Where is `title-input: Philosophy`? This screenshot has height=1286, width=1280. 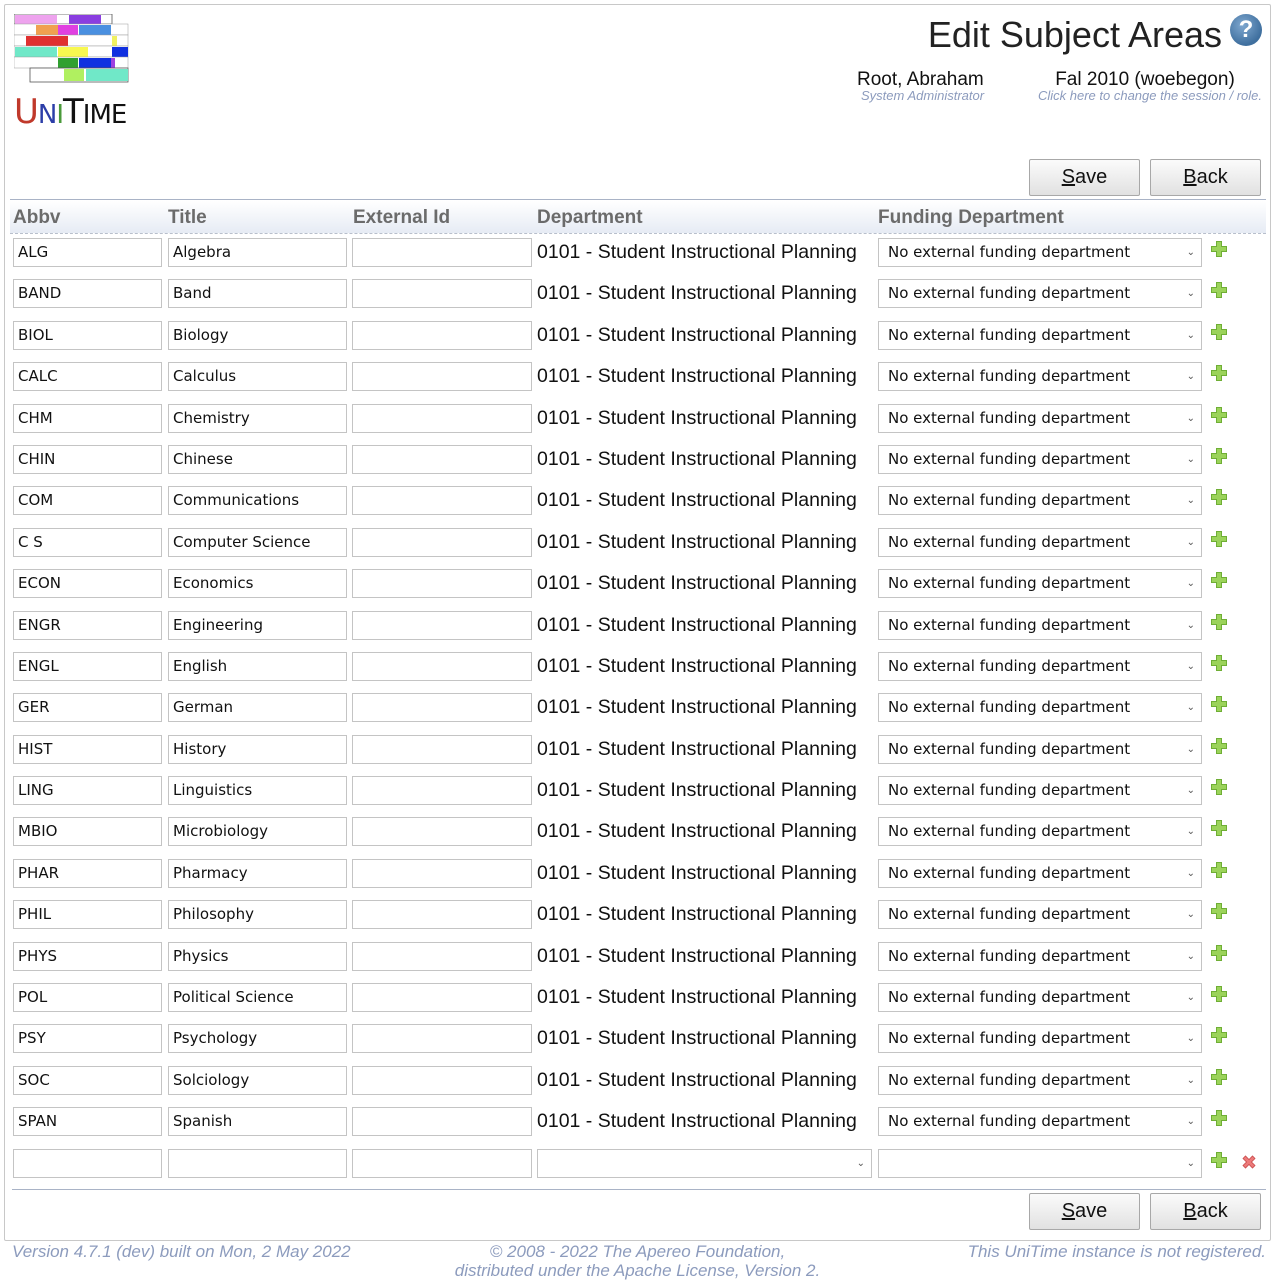 title-input: Philosophy is located at coordinates (257, 915).